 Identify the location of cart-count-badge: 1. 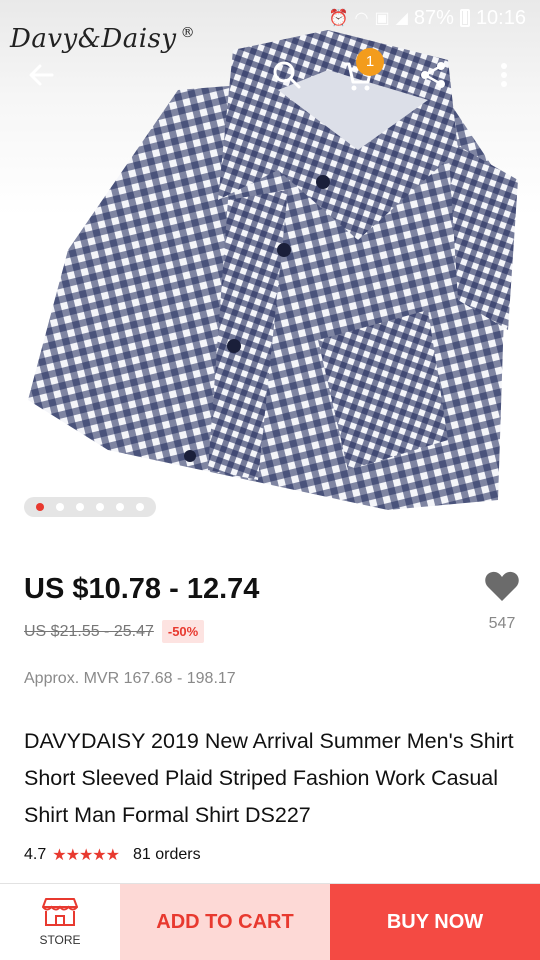
(370, 62).